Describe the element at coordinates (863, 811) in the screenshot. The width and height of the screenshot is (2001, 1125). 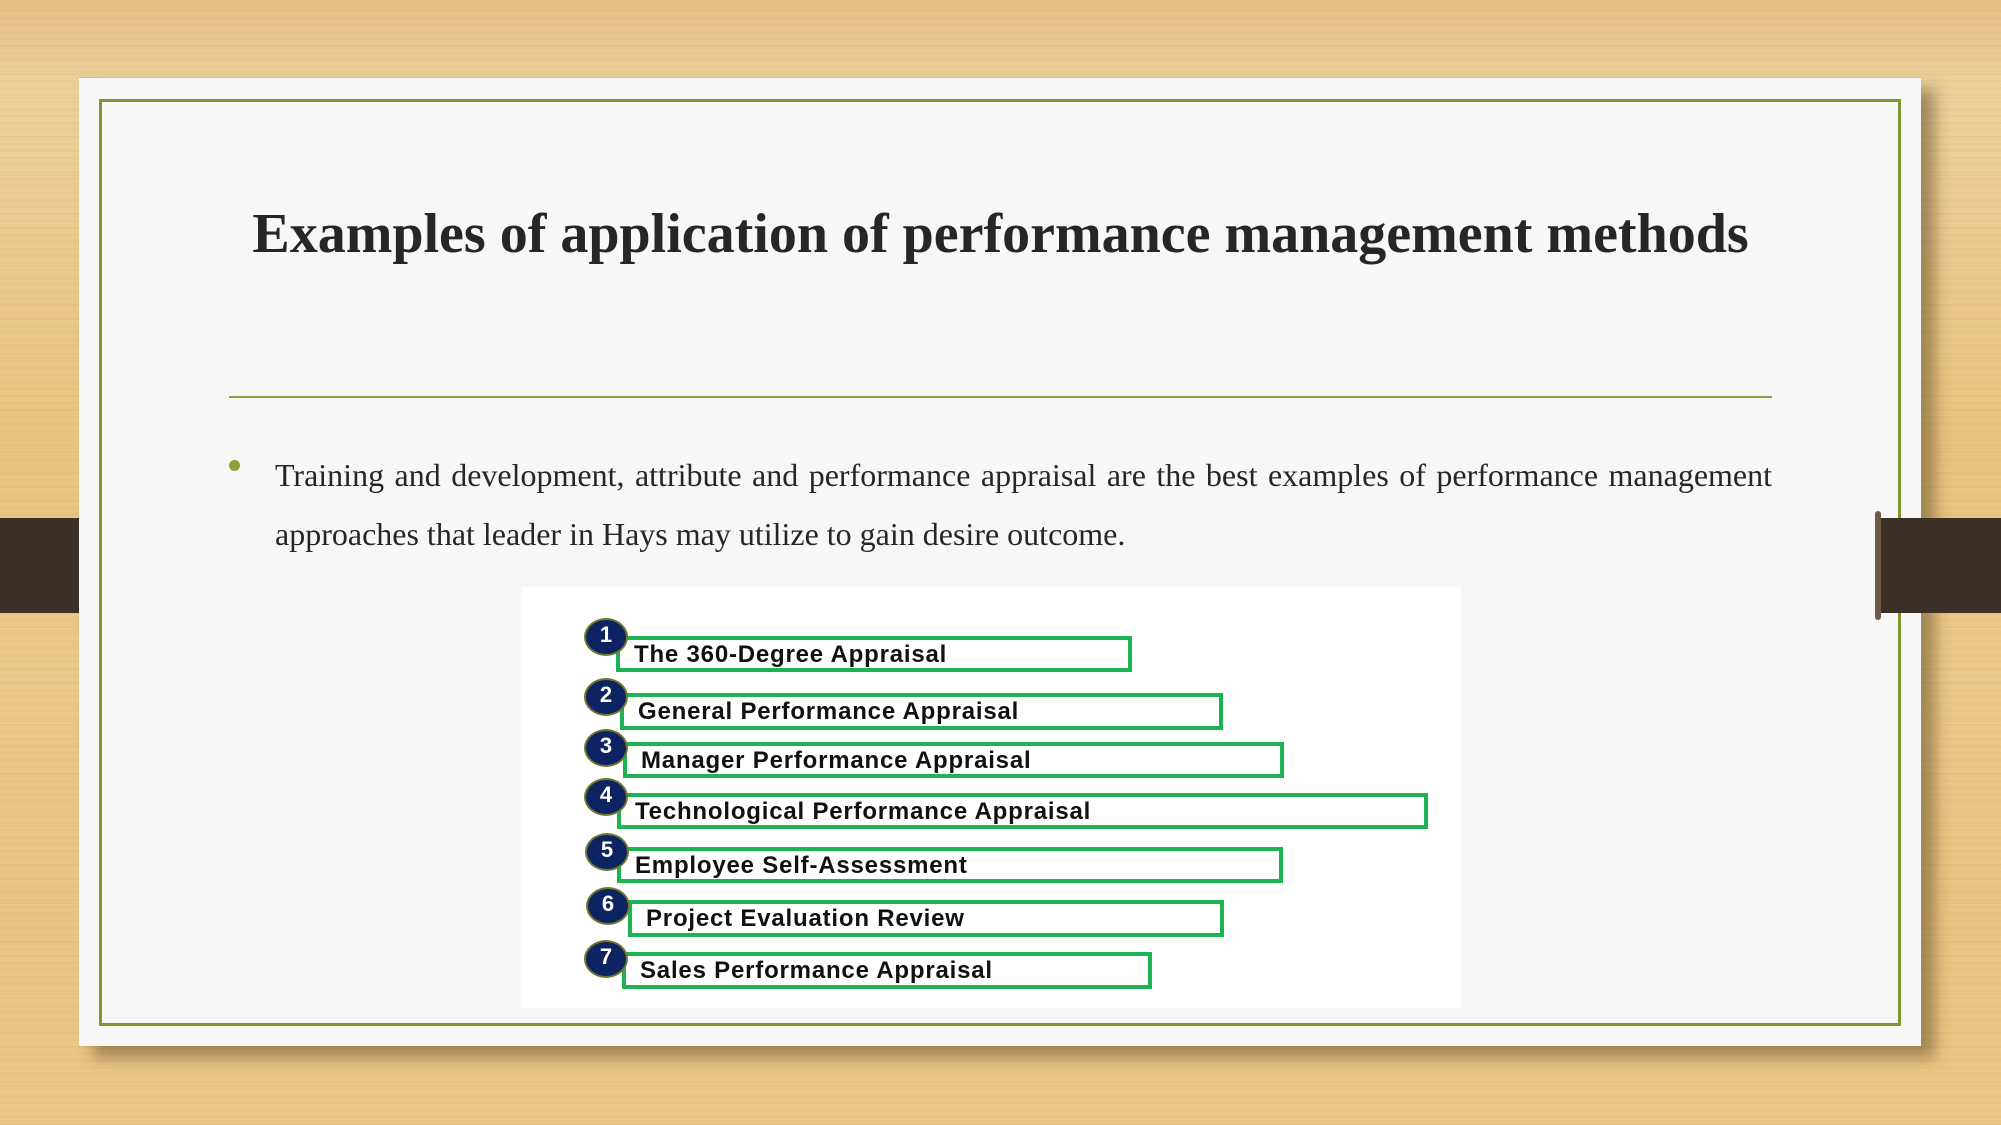
I see `method-label: Technological Performance Appraisal` at that location.